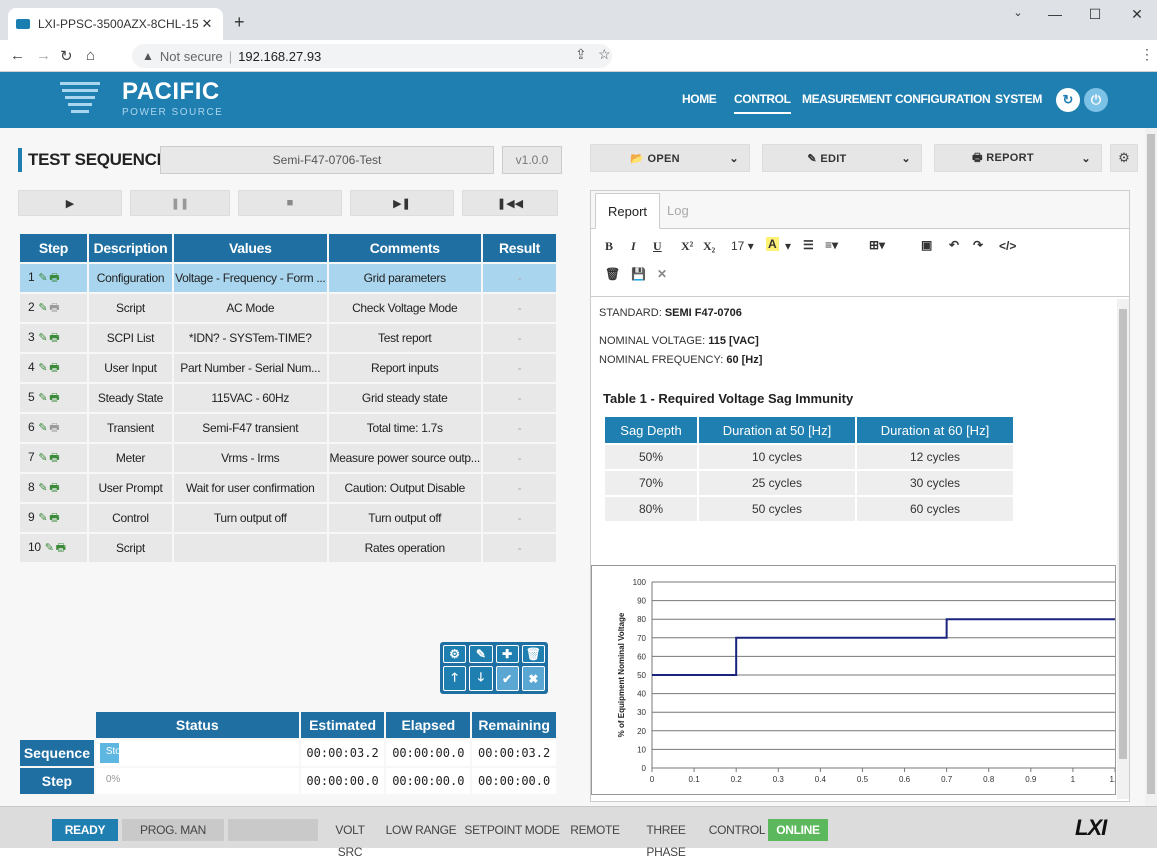 Image resolution: width=1157 pixels, height=863 pixels. I want to click on comments-cell: Caution: Output Disable, so click(404, 488).